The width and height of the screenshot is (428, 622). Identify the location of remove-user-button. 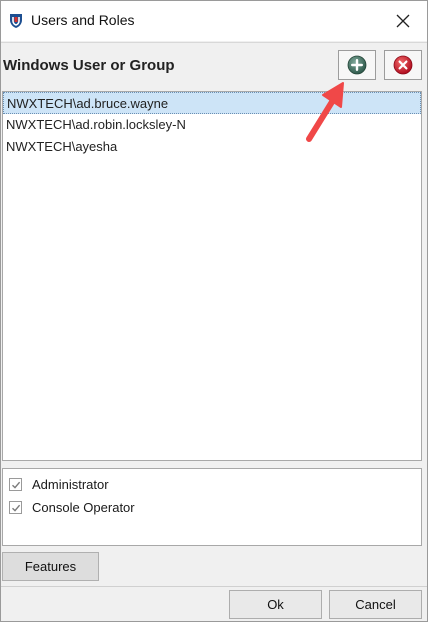
(403, 65).